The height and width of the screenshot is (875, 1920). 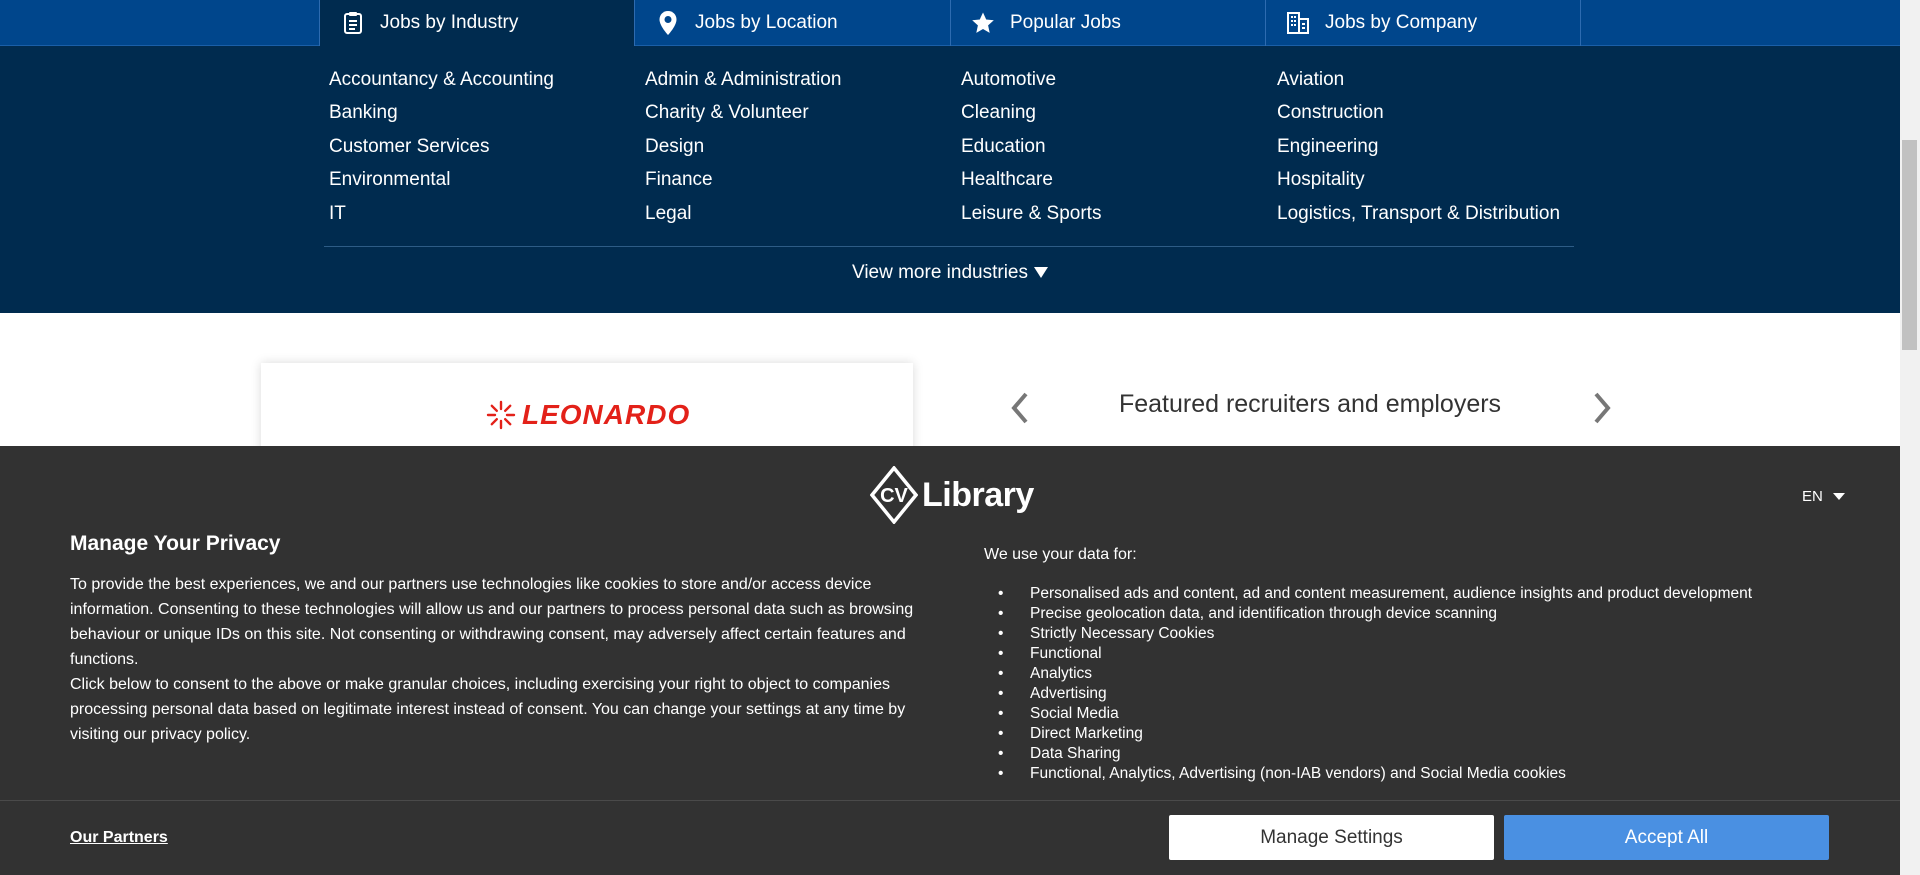 What do you see at coordinates (1119, 115) in the screenshot?
I see `industry-link: Cleaning` at bounding box center [1119, 115].